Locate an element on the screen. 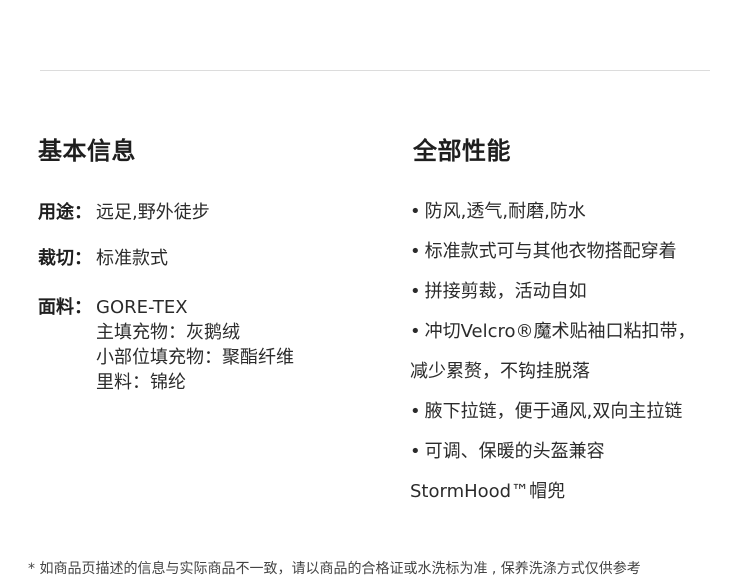  spec-value: 标准款式 is located at coordinates (132, 258).